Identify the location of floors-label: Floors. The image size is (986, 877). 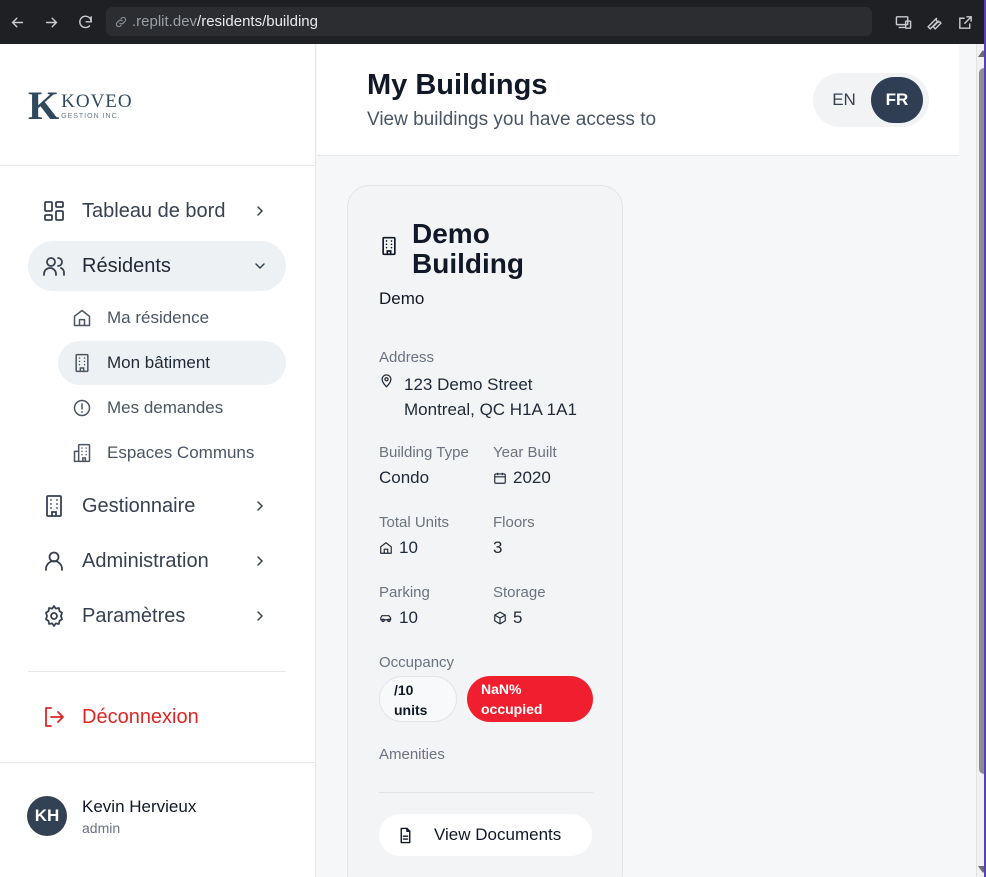
(514, 522).